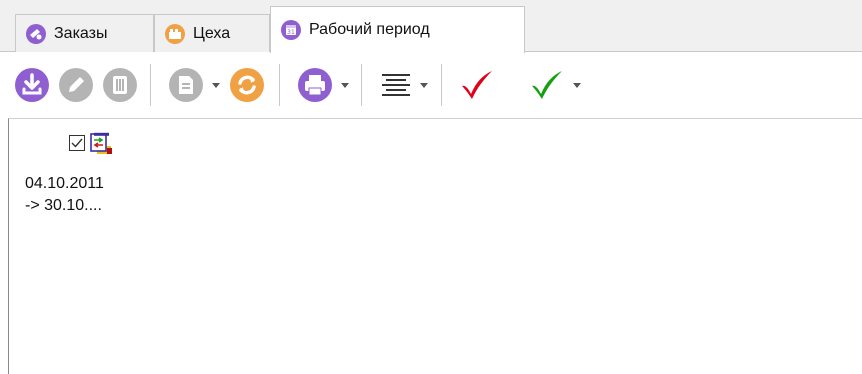 This screenshot has height=374, width=862. I want to click on tab-bar: Заказы Цеха 31 Рабочий период, so click(431, 26).